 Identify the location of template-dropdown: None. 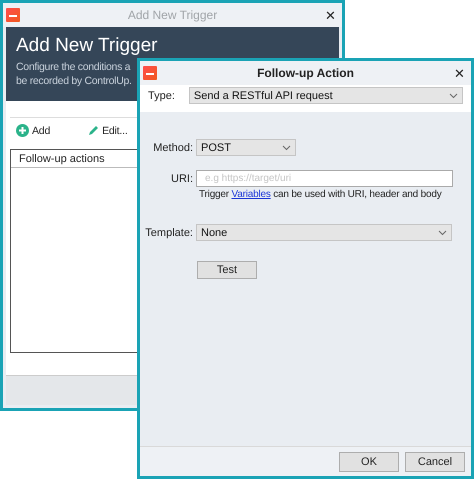
(324, 232).